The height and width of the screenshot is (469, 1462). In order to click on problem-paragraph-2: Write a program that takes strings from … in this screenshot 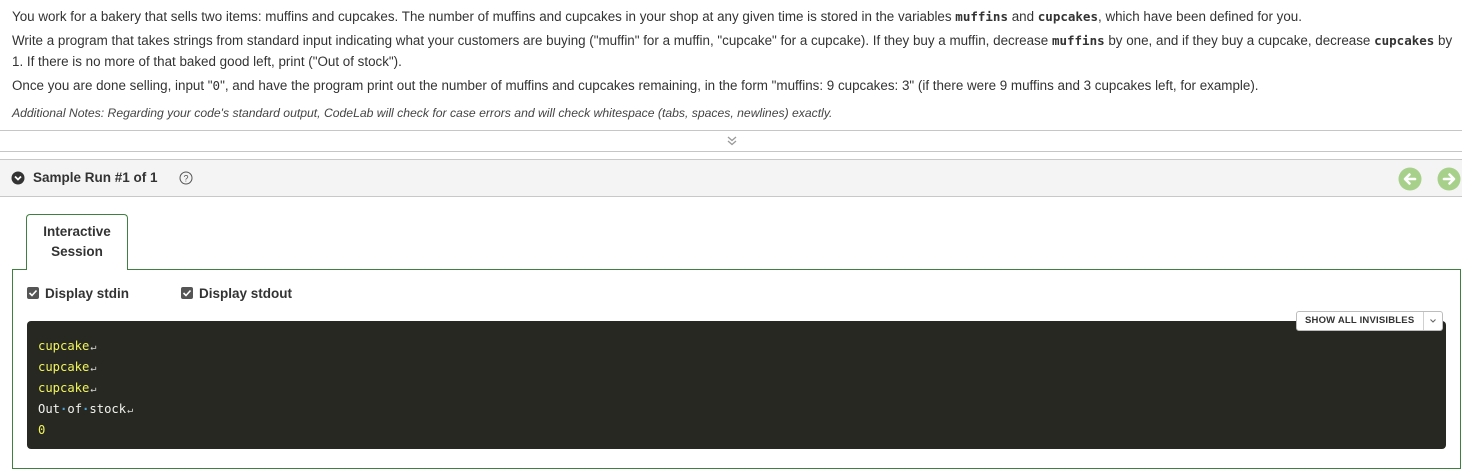, I will do `click(732, 51)`.